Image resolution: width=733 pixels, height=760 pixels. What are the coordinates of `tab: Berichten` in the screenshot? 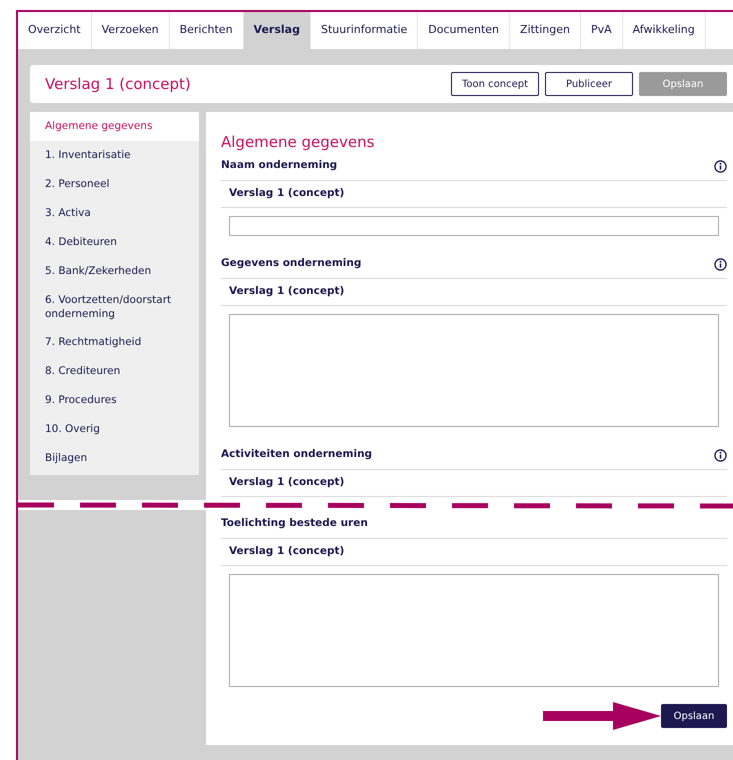 It's located at (207, 30).